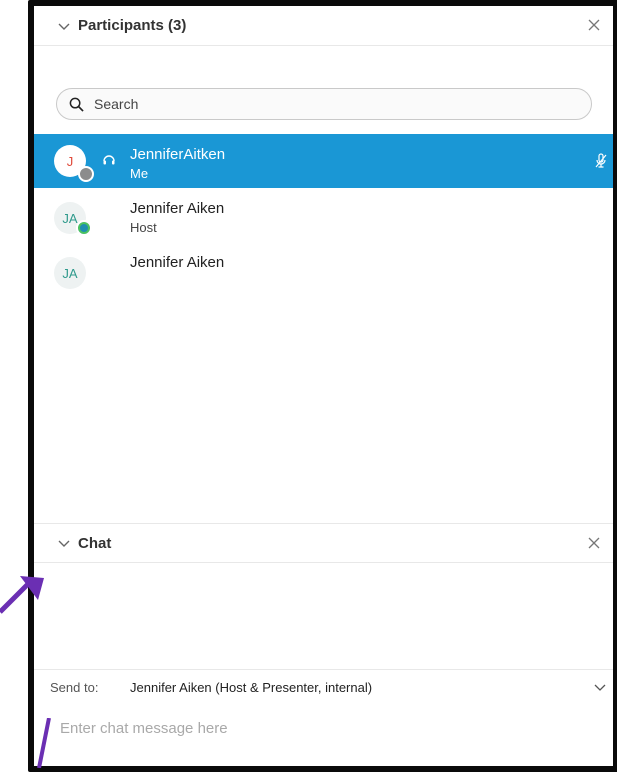 Image resolution: width=617 pixels, height=772 pixels. I want to click on participant-row-me: J JenniferAitken Me, so click(323, 161).